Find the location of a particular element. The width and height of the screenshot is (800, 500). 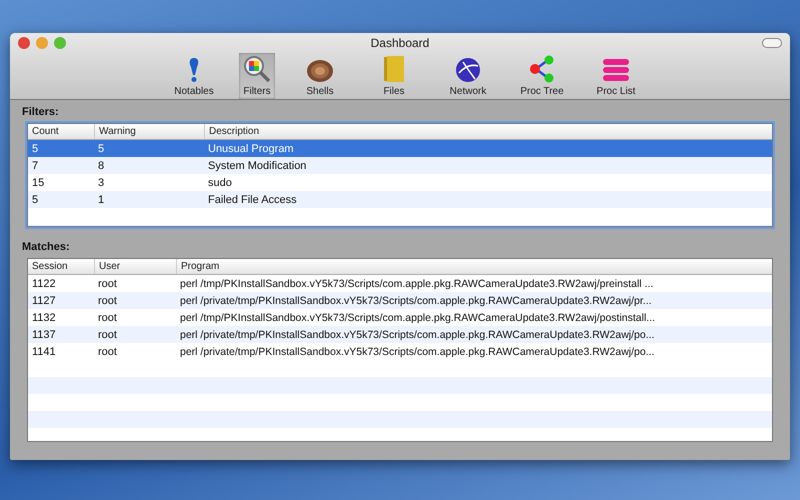

magnifier-icon is located at coordinates (257, 69).